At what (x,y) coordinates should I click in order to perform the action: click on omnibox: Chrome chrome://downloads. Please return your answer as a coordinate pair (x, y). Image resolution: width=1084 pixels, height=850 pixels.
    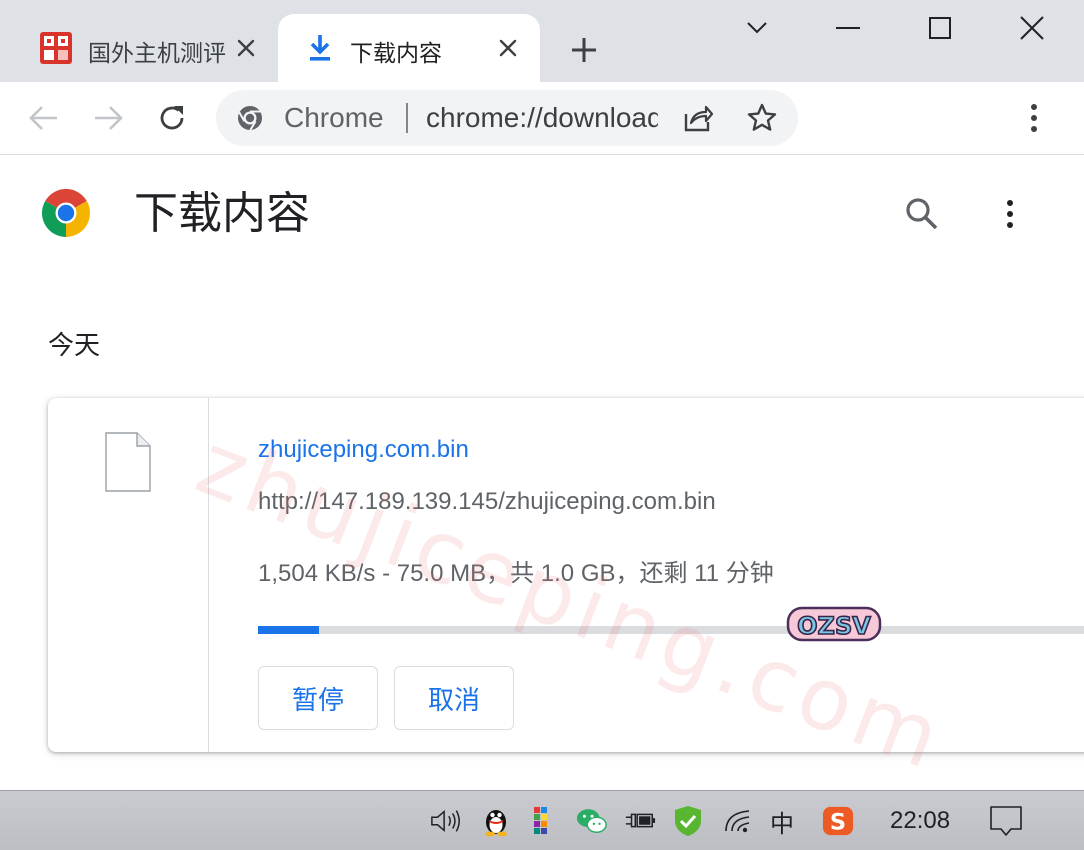
    Looking at the image, I should click on (507, 118).